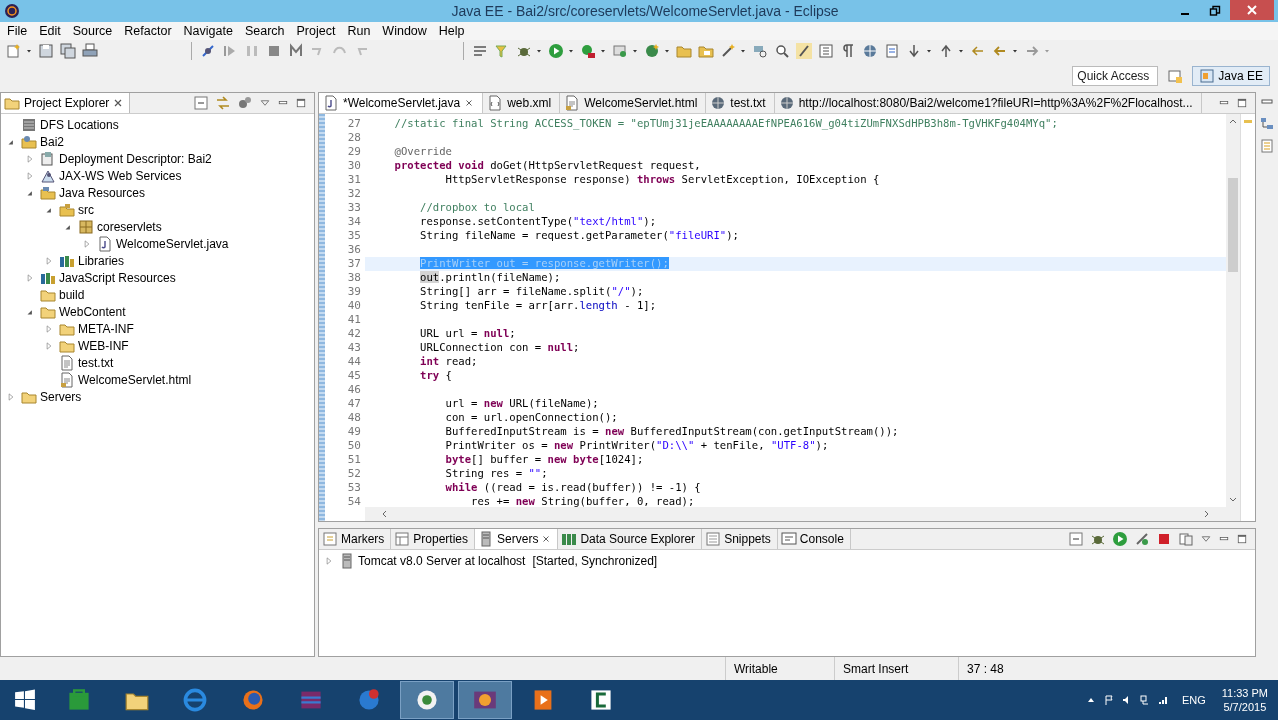  I want to click on globe-icon, so click(870, 51).